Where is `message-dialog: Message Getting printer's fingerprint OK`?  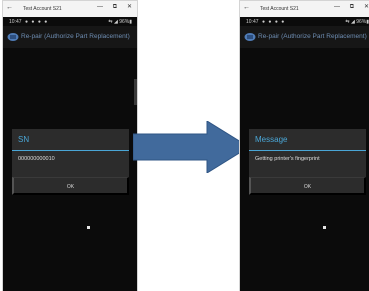 message-dialog: Message Getting printer's fingerprint OK is located at coordinates (307, 162).